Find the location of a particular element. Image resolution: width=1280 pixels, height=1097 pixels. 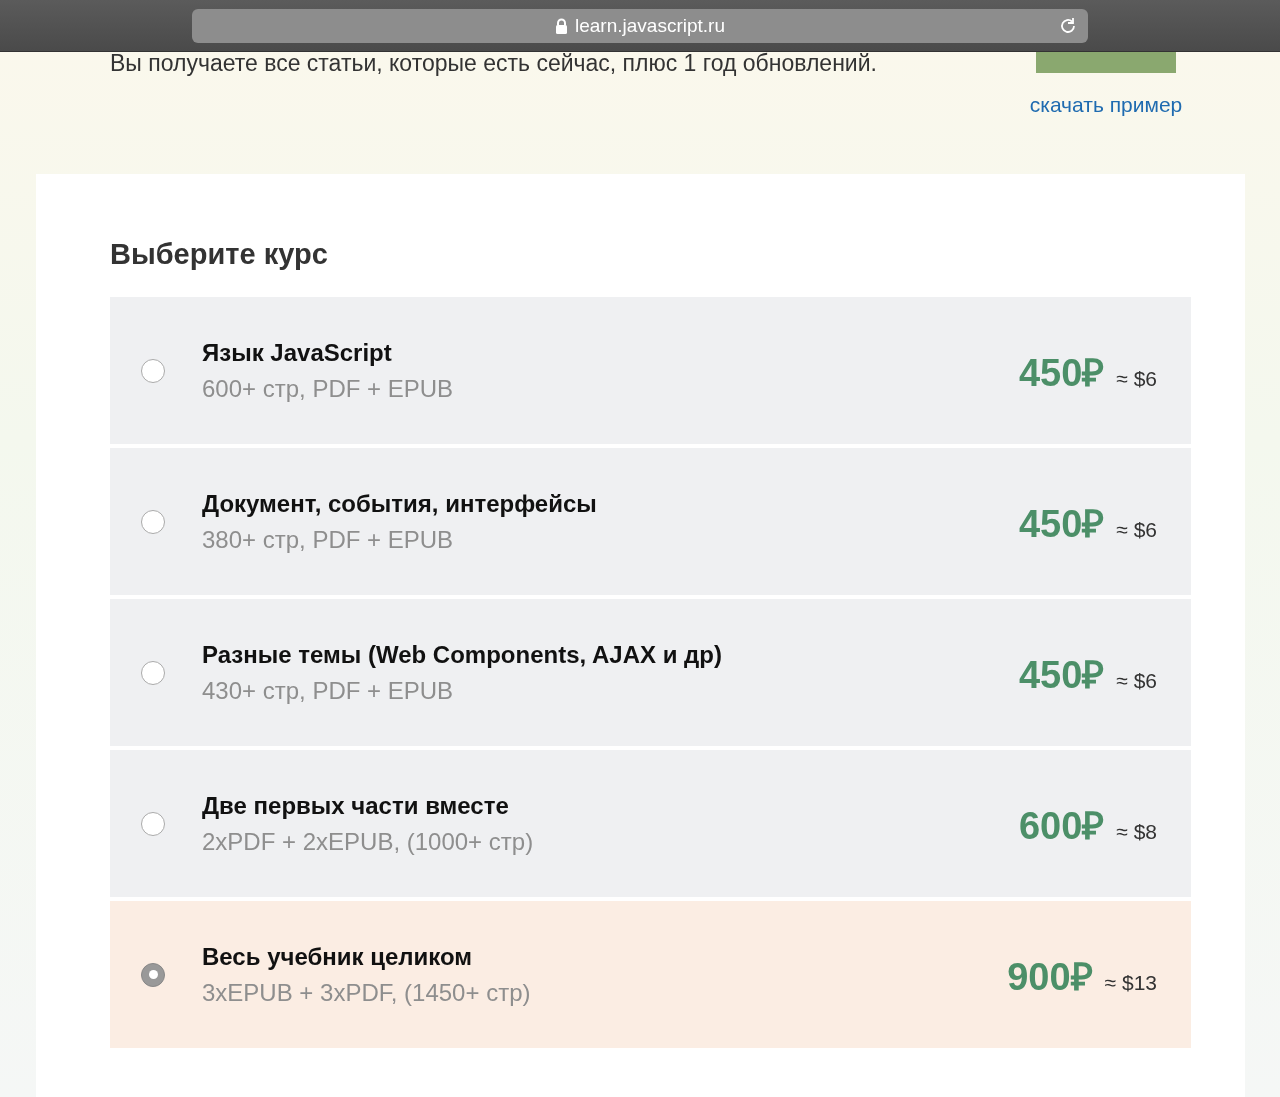

course-title: Язык JavaScript is located at coordinates (297, 352).